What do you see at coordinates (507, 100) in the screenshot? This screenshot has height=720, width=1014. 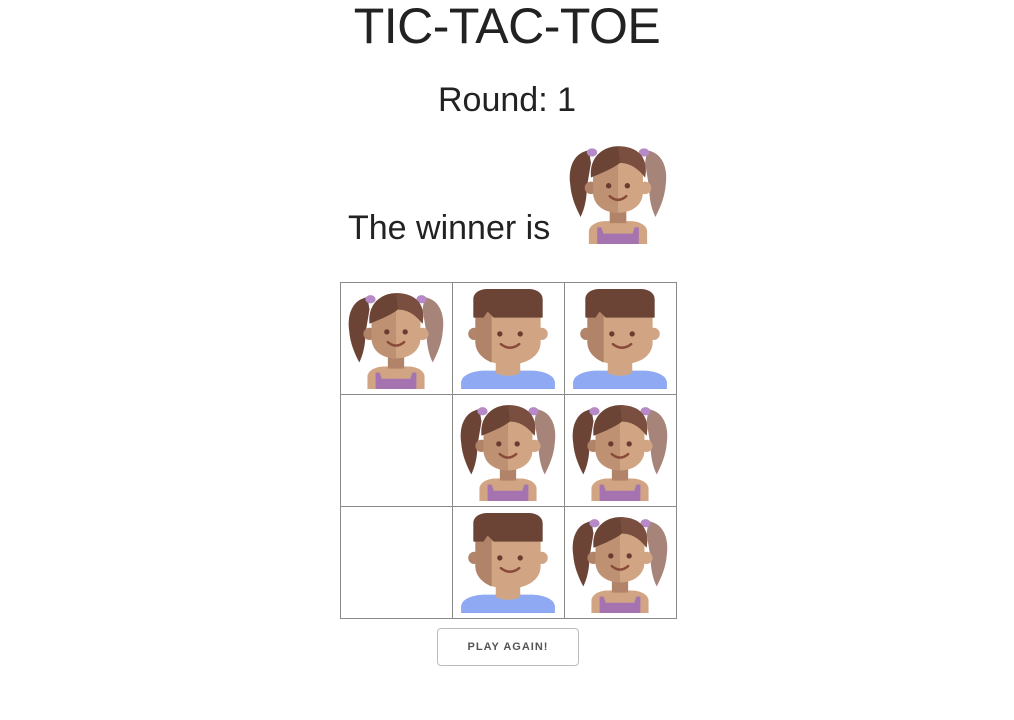 I see `round-label: Round: 1` at bounding box center [507, 100].